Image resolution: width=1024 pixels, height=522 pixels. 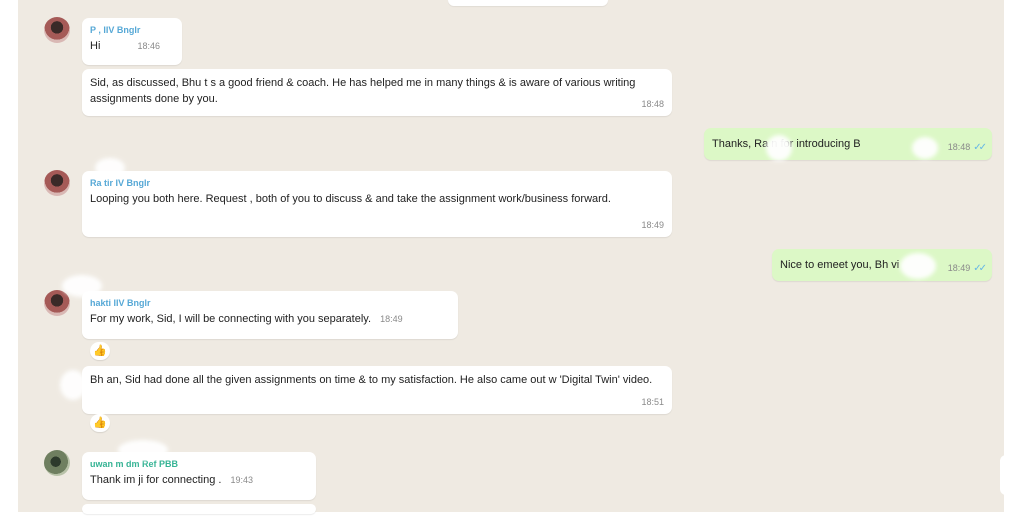 I want to click on sender-name: hakti IIV Bnglr, so click(x=270, y=303).